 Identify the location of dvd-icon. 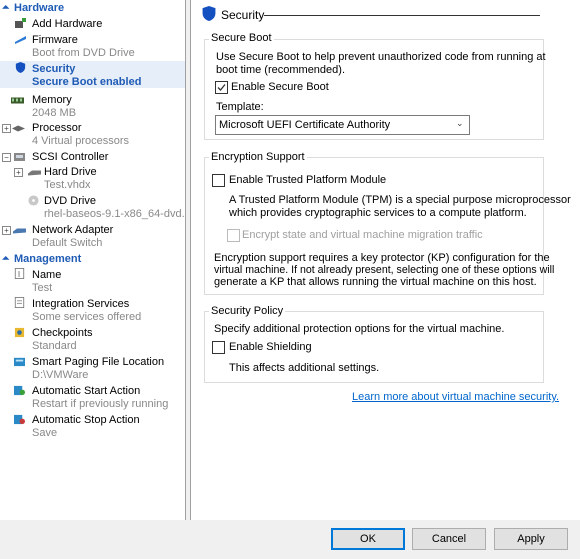
(33, 200).